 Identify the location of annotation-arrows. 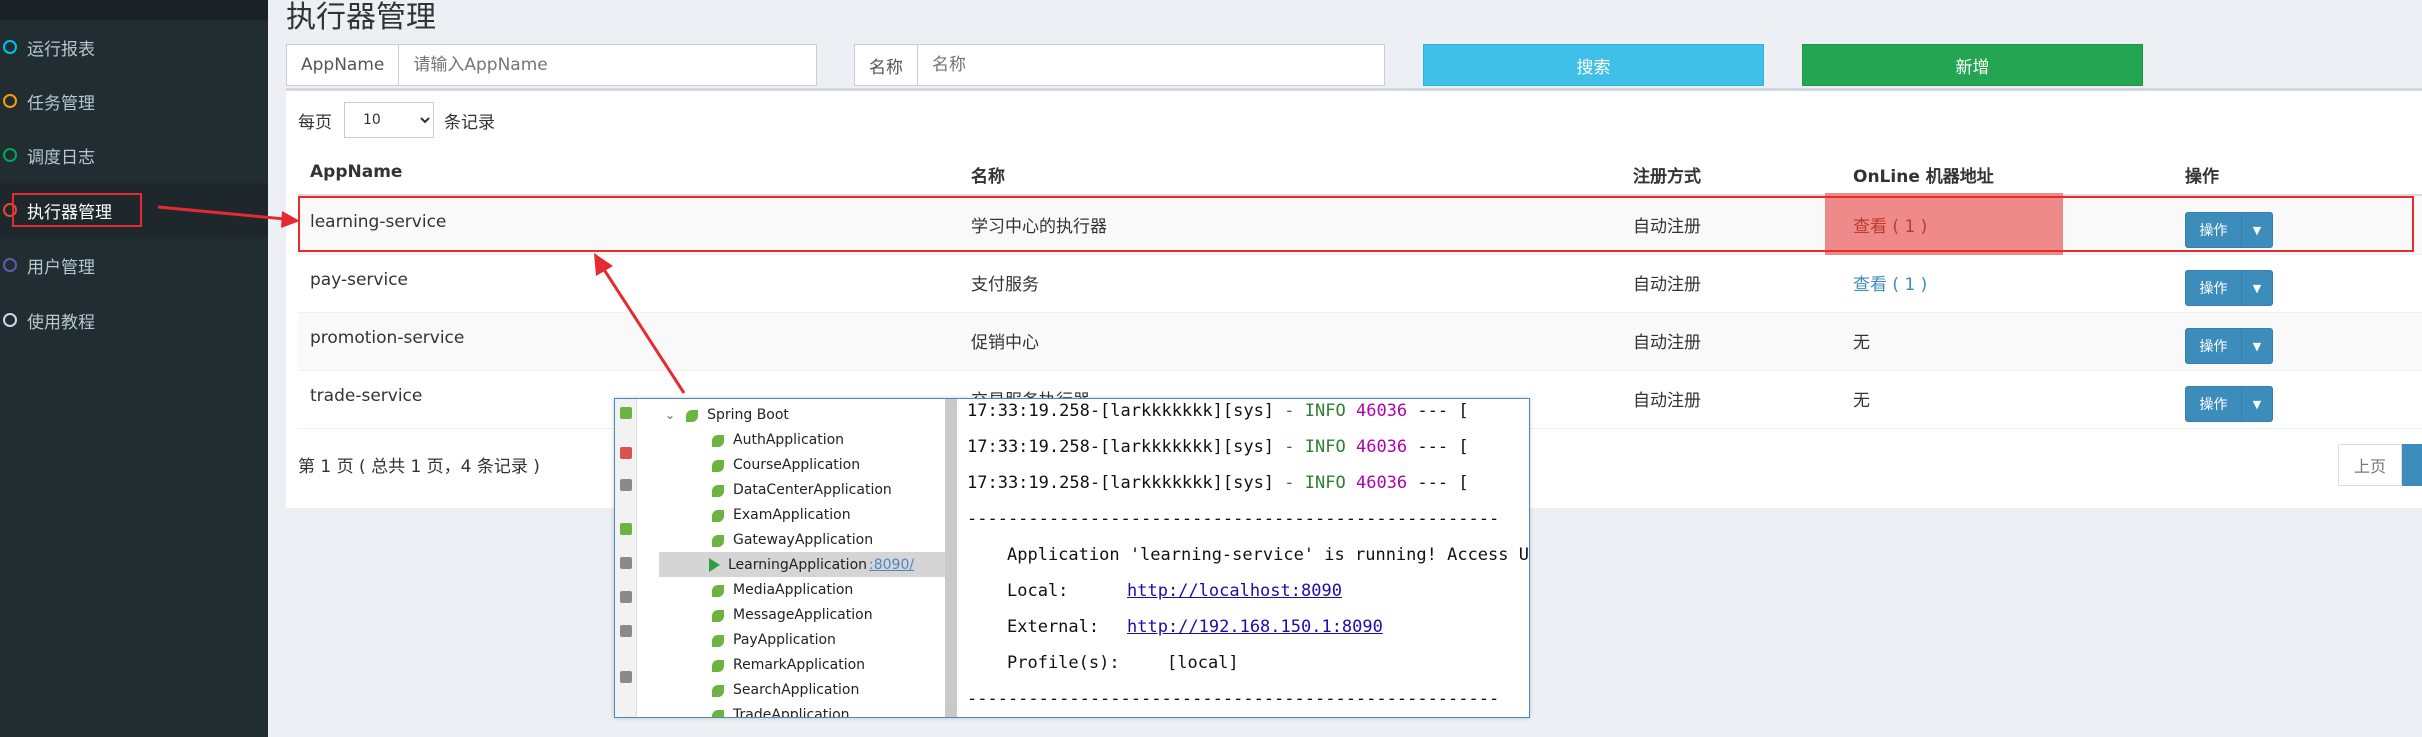
(421, 299).